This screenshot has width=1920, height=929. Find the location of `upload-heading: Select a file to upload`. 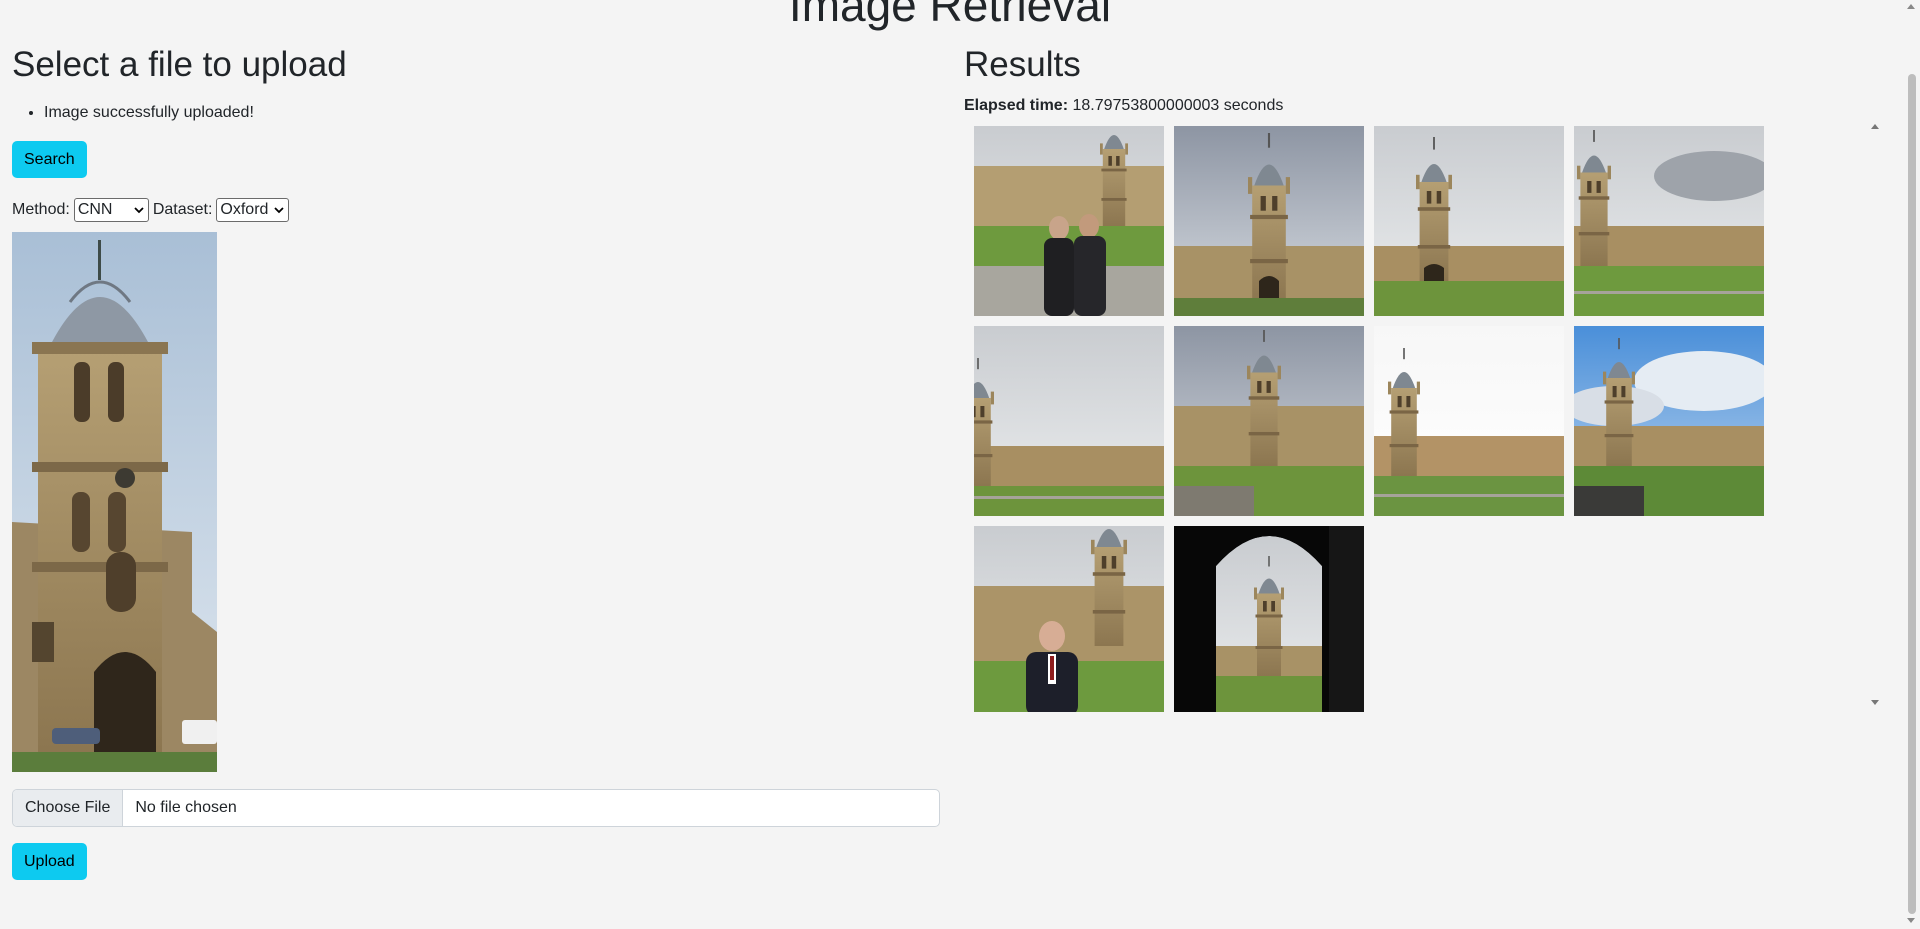

upload-heading: Select a file to upload is located at coordinates (179, 64).